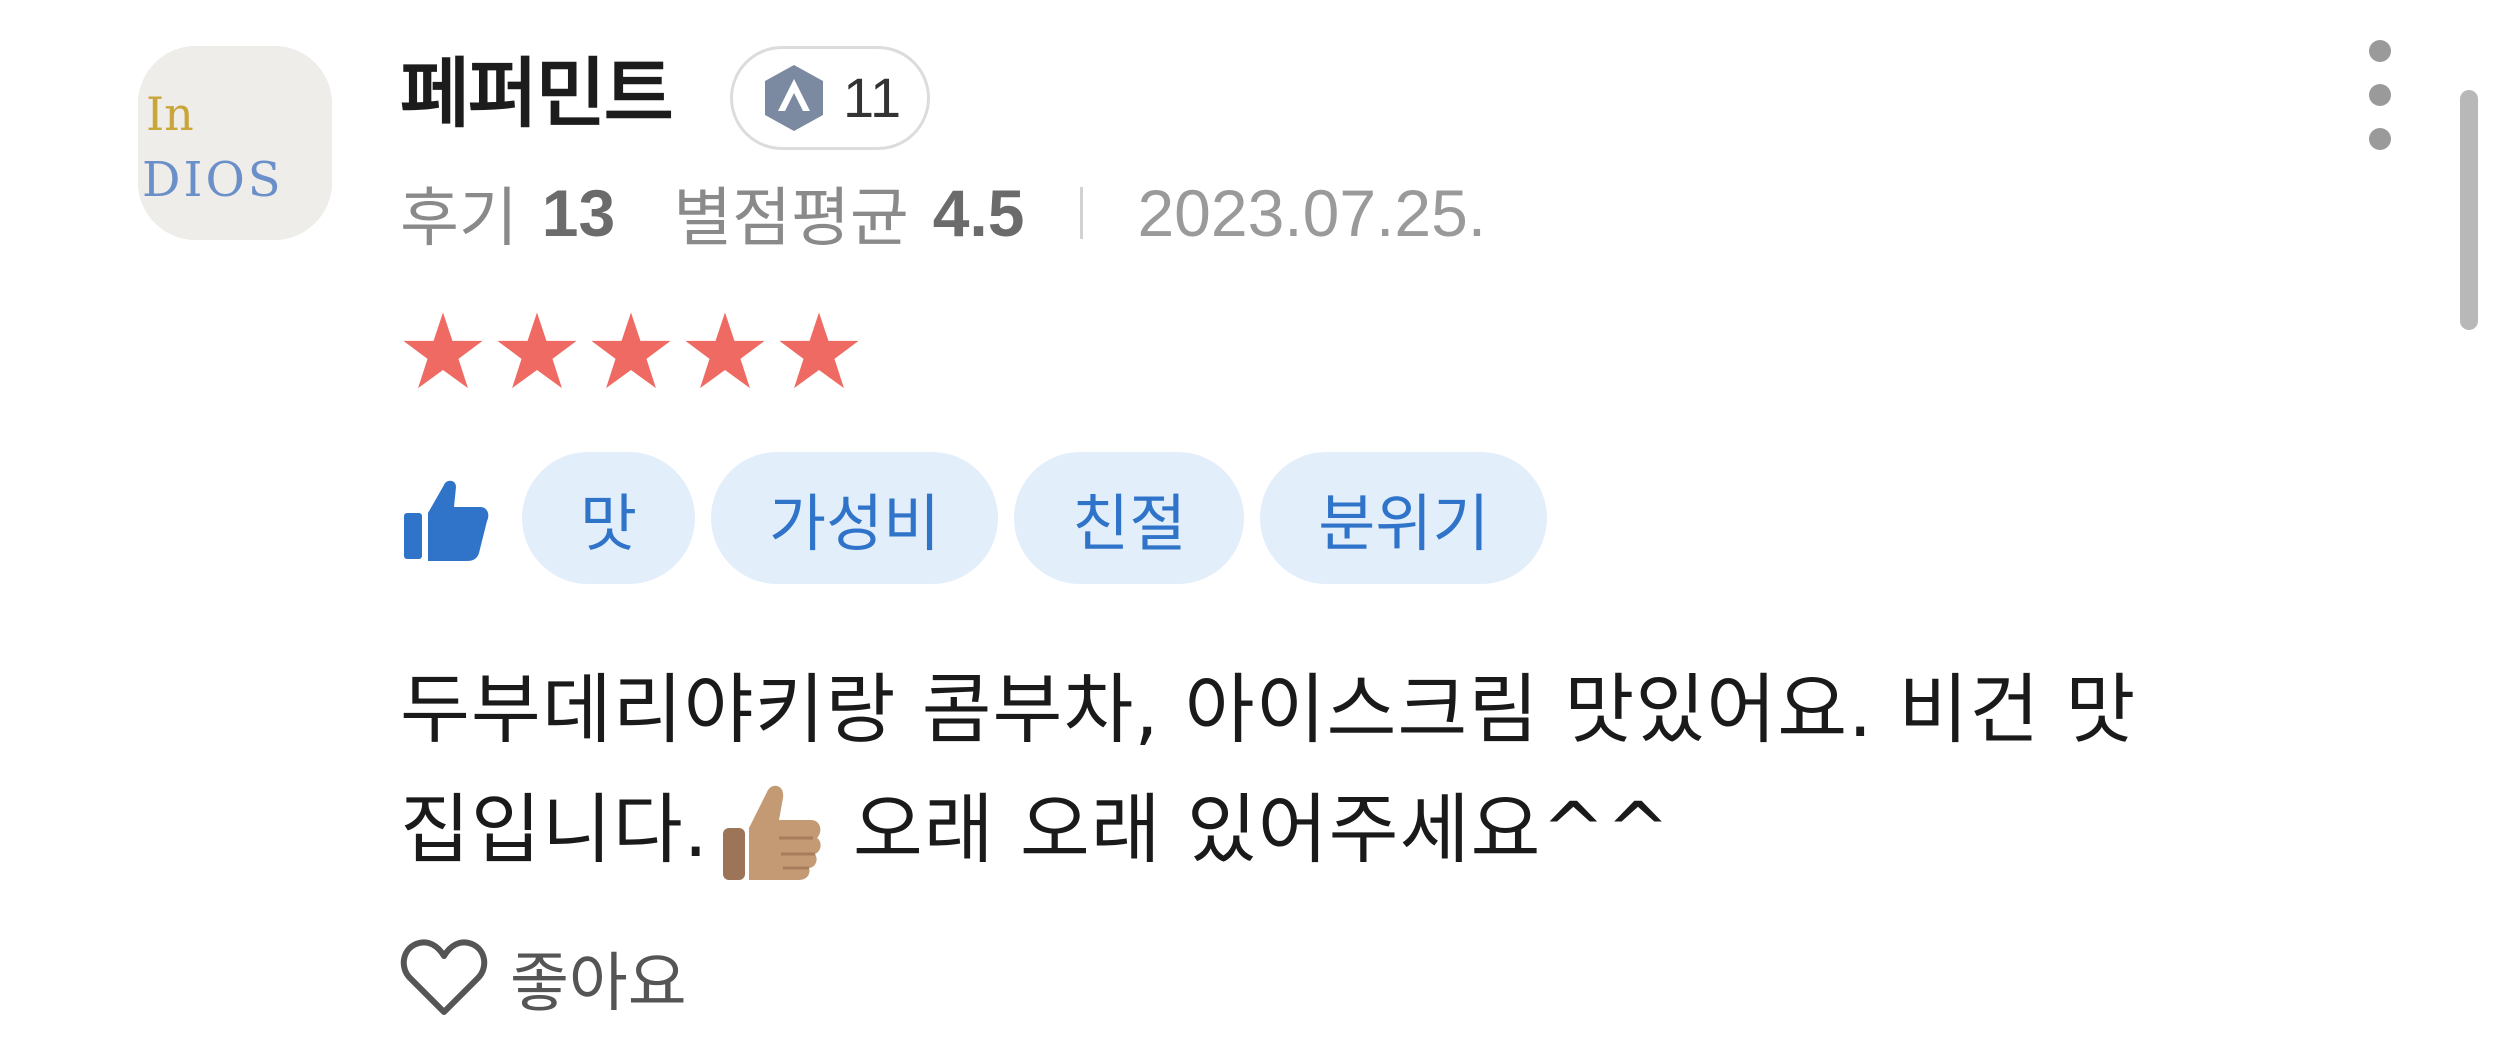 This screenshot has width=2500, height=1063. I want to click on review-date: 2023.07.25., so click(1312, 213).